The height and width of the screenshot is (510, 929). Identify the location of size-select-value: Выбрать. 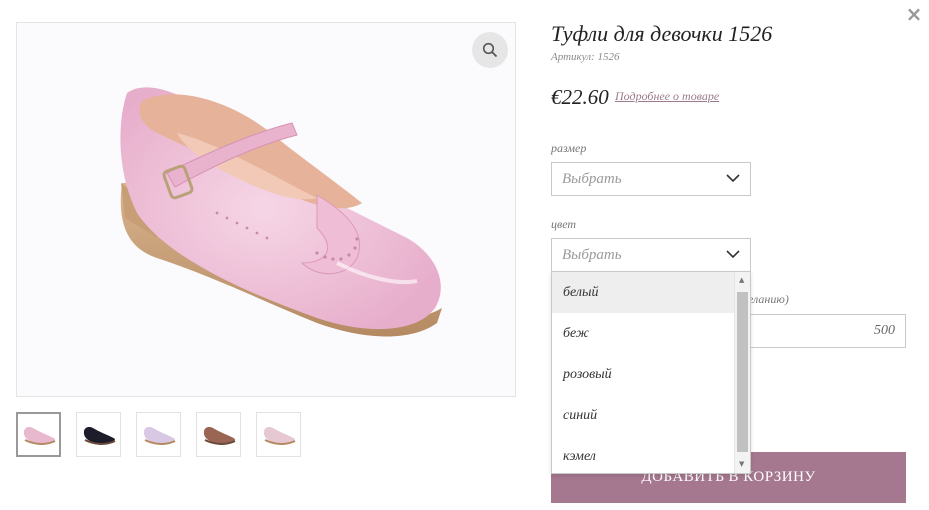
(592, 179).